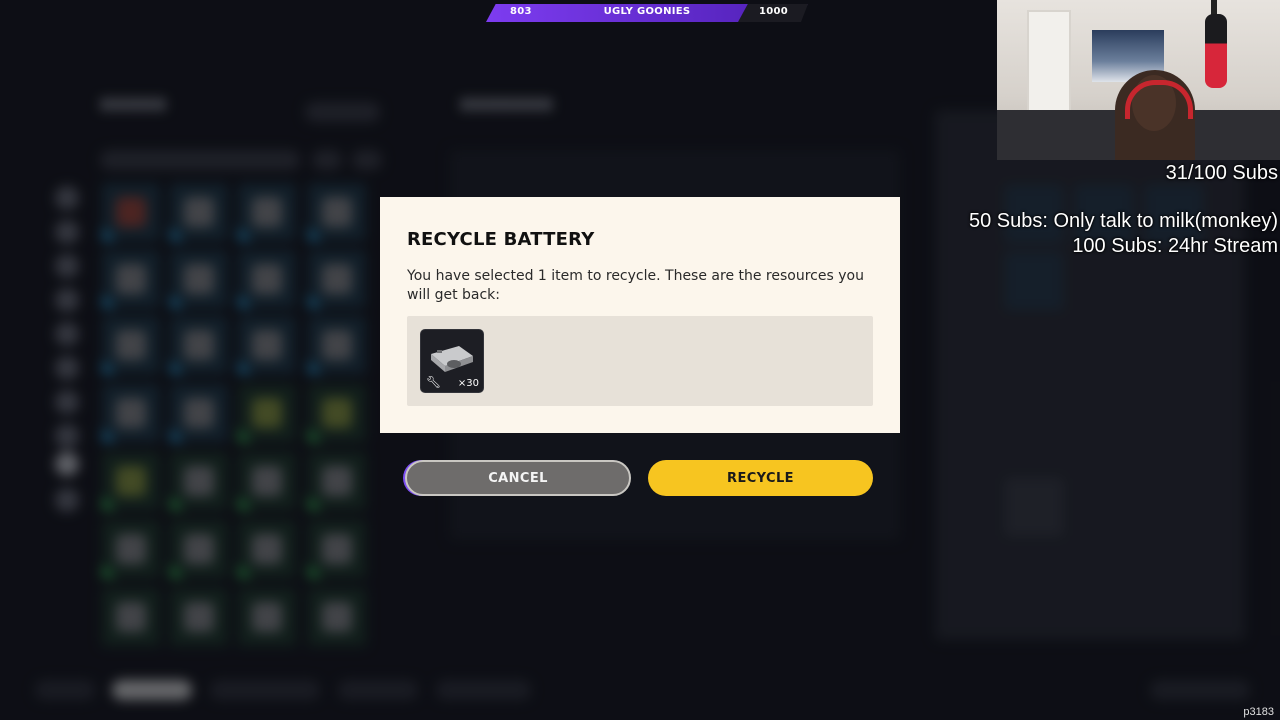 The width and height of the screenshot is (1280, 720). I want to click on watermark: p3183, so click(1258, 712).